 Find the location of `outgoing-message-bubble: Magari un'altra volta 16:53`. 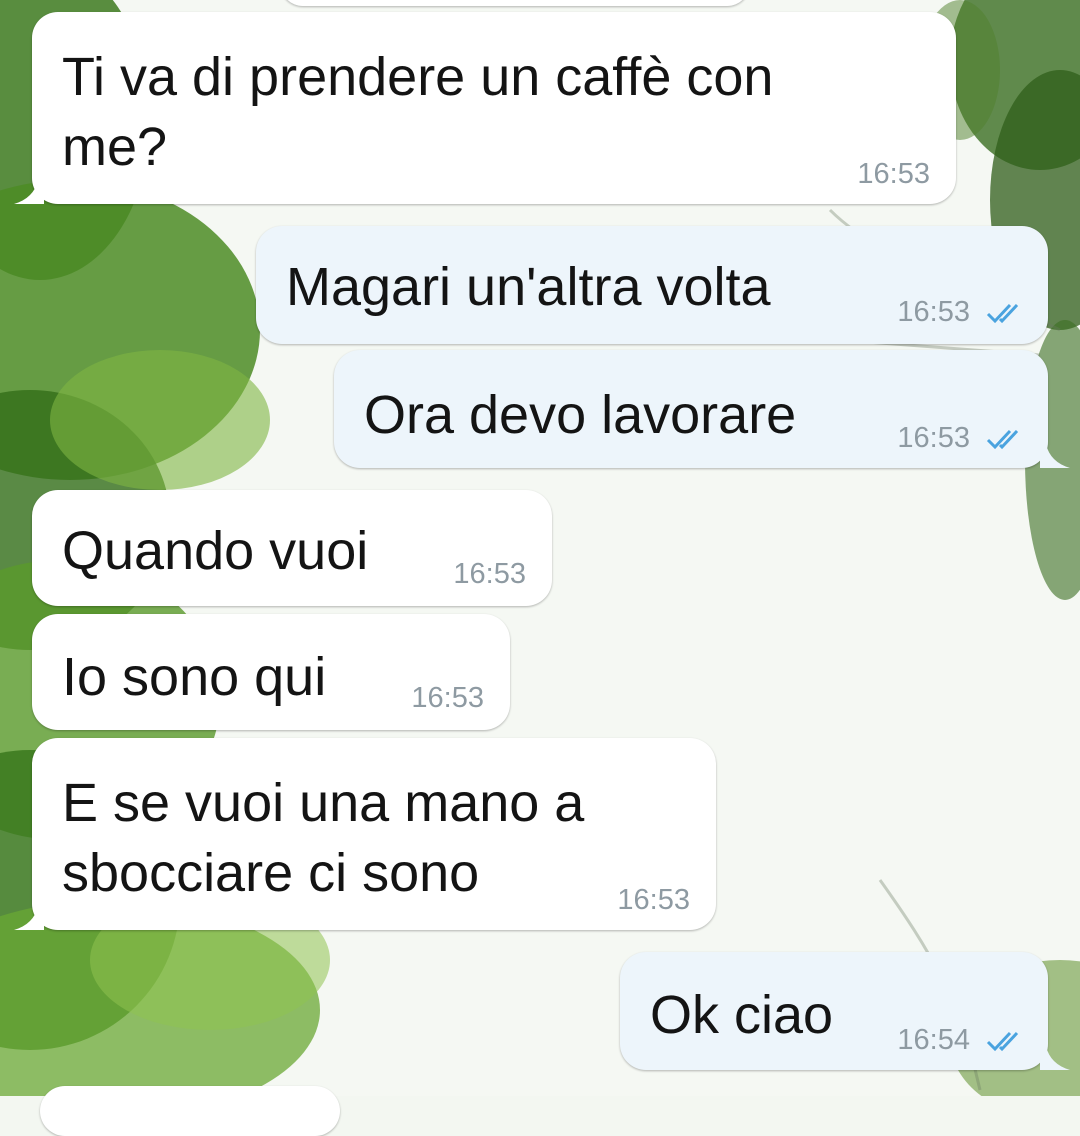

outgoing-message-bubble: Magari un'altra volta 16:53 is located at coordinates (652, 285).